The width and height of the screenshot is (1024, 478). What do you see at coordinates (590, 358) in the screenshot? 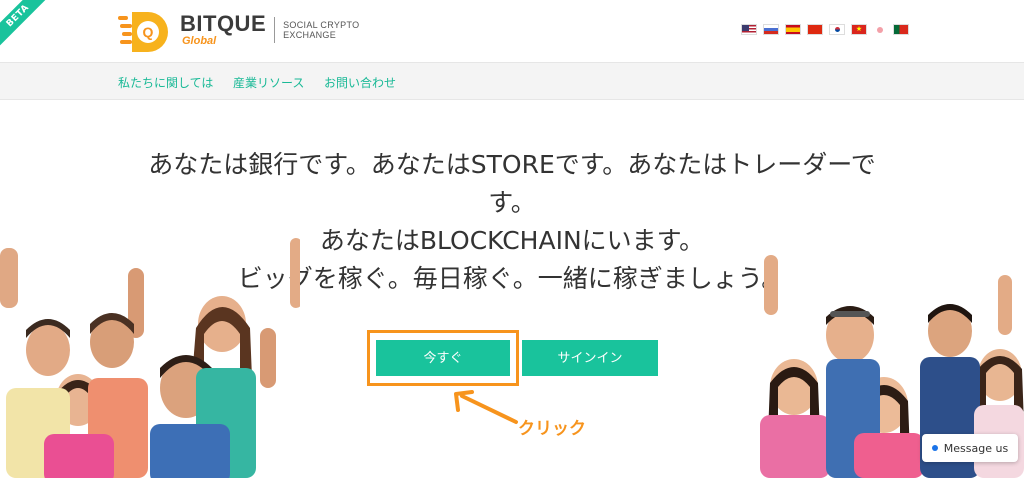
I see `sign-in-button: サインイン` at bounding box center [590, 358].